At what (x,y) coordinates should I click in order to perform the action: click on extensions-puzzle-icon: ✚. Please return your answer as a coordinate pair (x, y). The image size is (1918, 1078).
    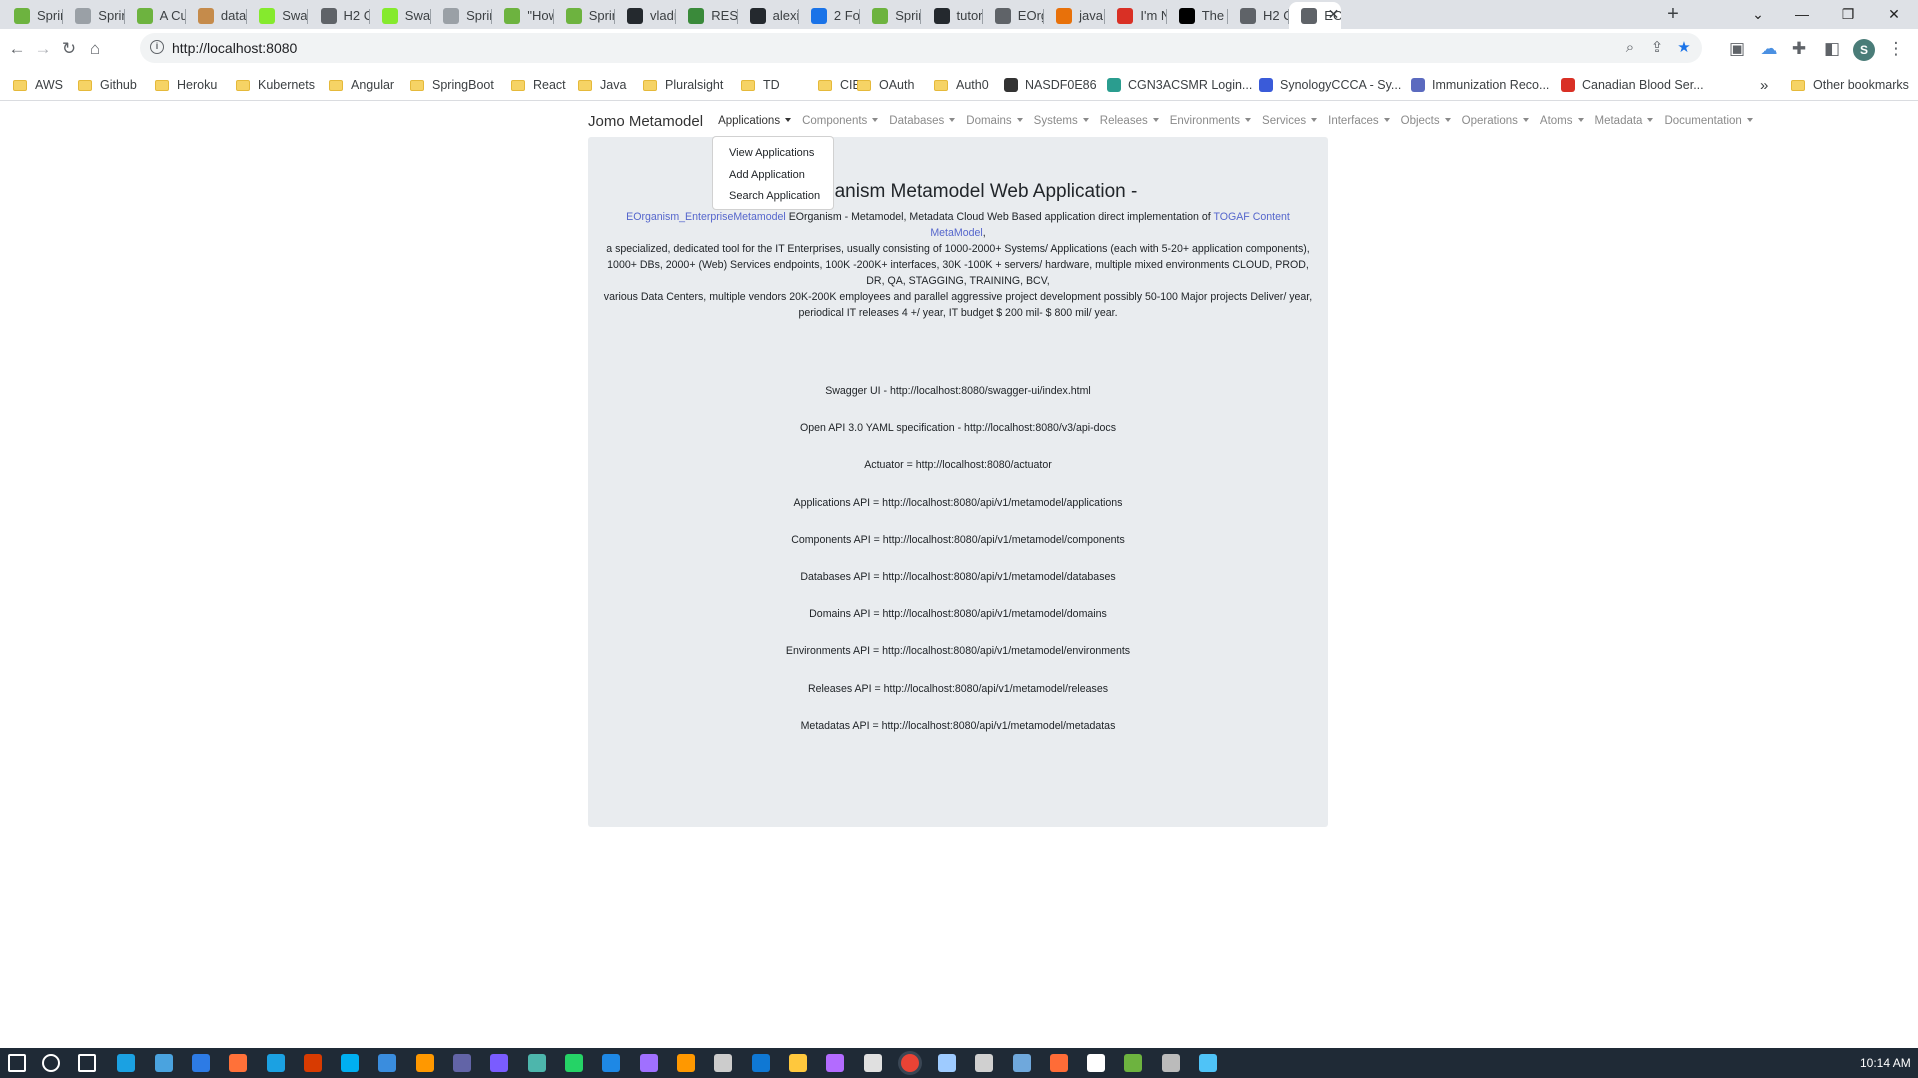
    Looking at the image, I should click on (1799, 50).